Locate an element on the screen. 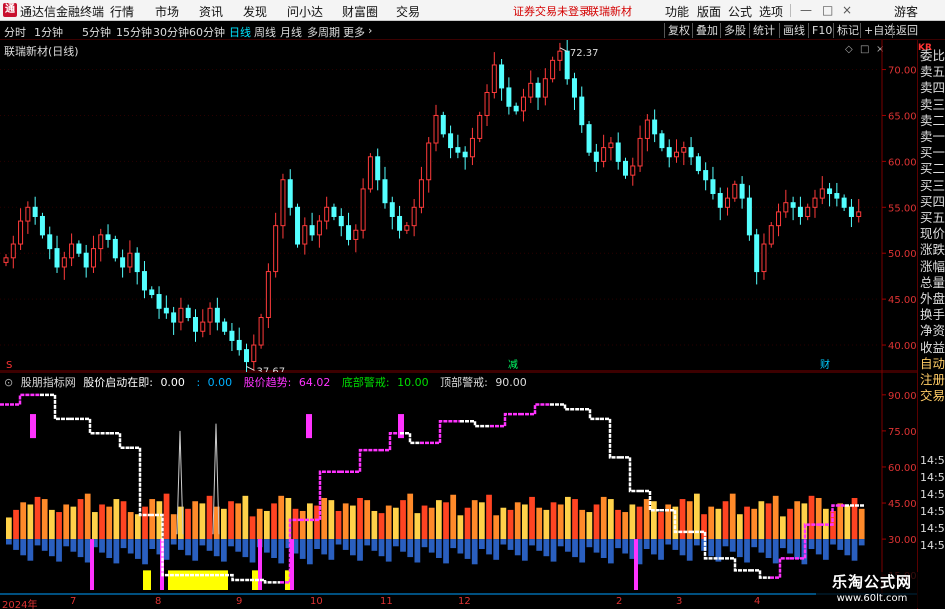  trade-login-alert: 证券交易未登录 is located at coordinates (551, 11).